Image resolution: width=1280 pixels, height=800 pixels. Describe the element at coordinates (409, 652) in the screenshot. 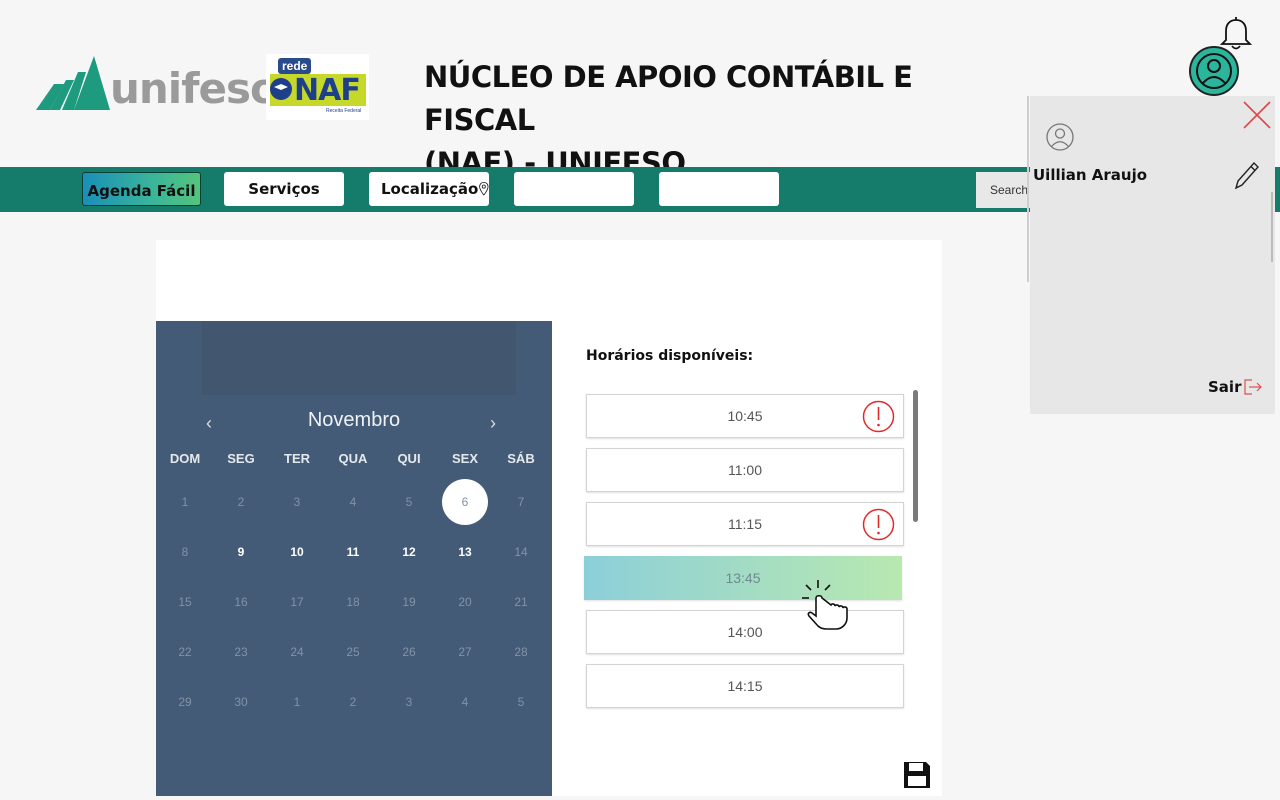

I see `calendar-day: 26` at that location.